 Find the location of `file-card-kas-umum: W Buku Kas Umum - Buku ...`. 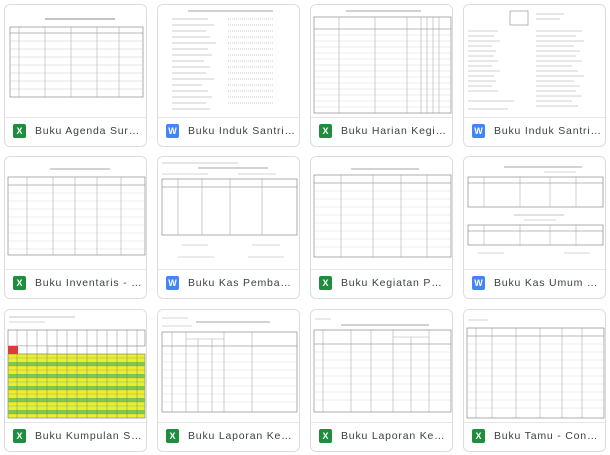

file-card-kas-umum: W Buku Kas Umum - Buku ... is located at coordinates (534, 227).